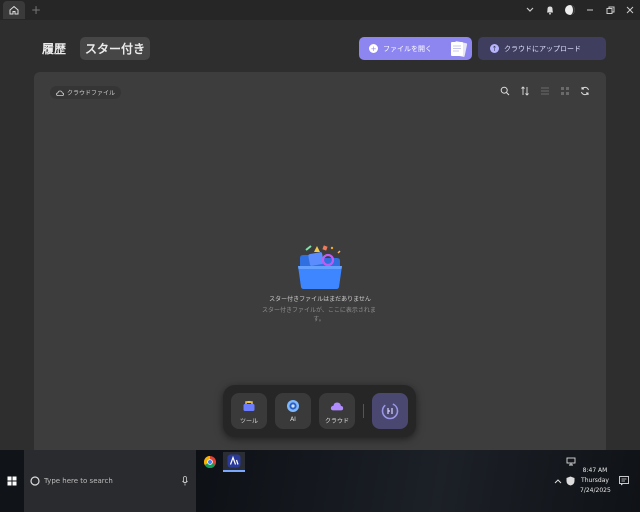 Image resolution: width=640 pixels, height=512 pixels. Describe the element at coordinates (319, 315) in the screenshot. I see `empty-state-subtitle: スター付きファイルが、ここに表示されます。` at that location.